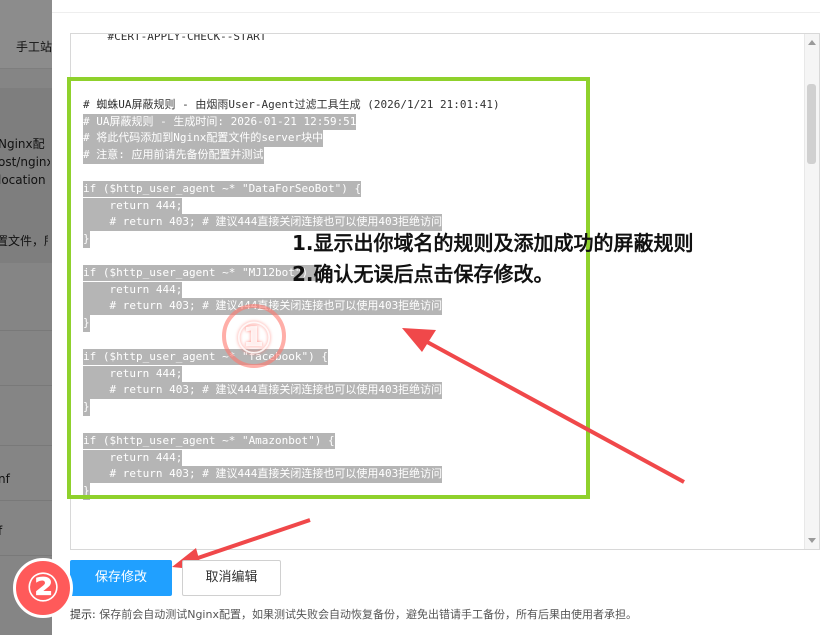 This screenshot has height=635, width=820. I want to click on instruction-line-2: 2.确认无误后点击保存修改。, so click(423, 274).